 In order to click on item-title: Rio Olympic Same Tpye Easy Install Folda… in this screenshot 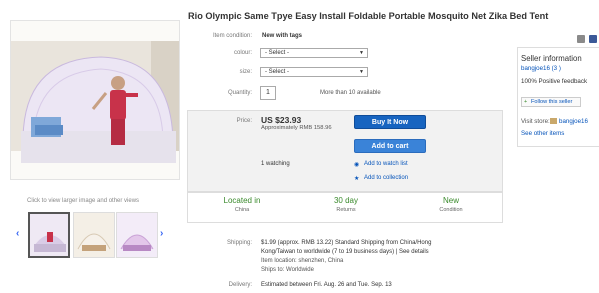, I will do `click(368, 16)`.